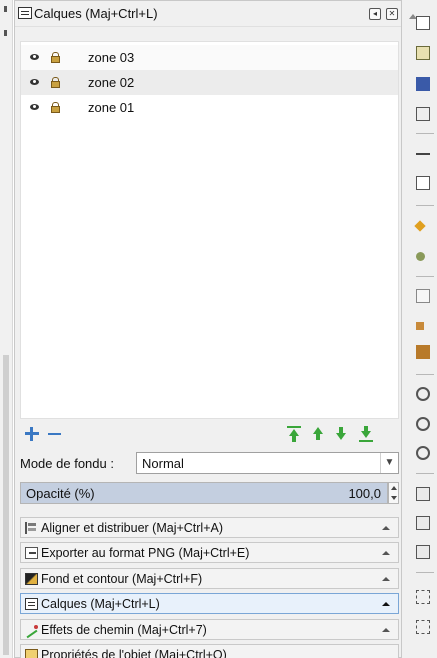 The width and height of the screenshot is (437, 658). What do you see at coordinates (393, 493) in the screenshot?
I see `opacity-spinner` at bounding box center [393, 493].